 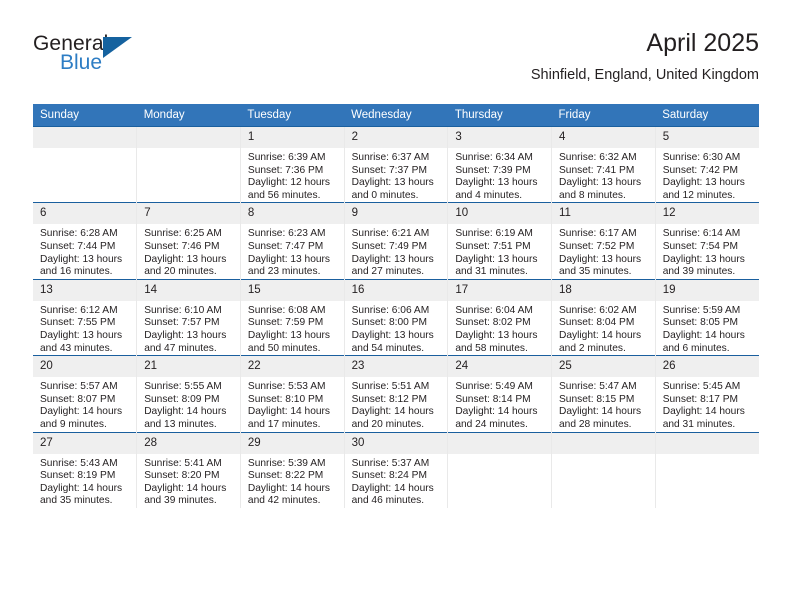 What do you see at coordinates (603, 290) in the screenshot?
I see `day-number: 18` at bounding box center [603, 290].